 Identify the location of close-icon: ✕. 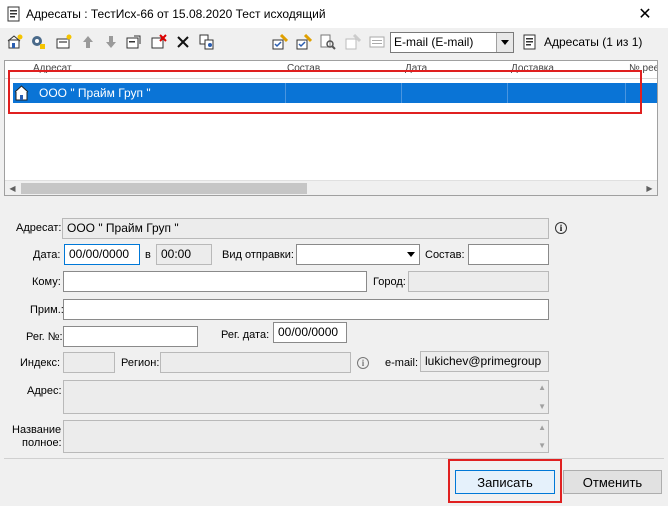
(645, 14).